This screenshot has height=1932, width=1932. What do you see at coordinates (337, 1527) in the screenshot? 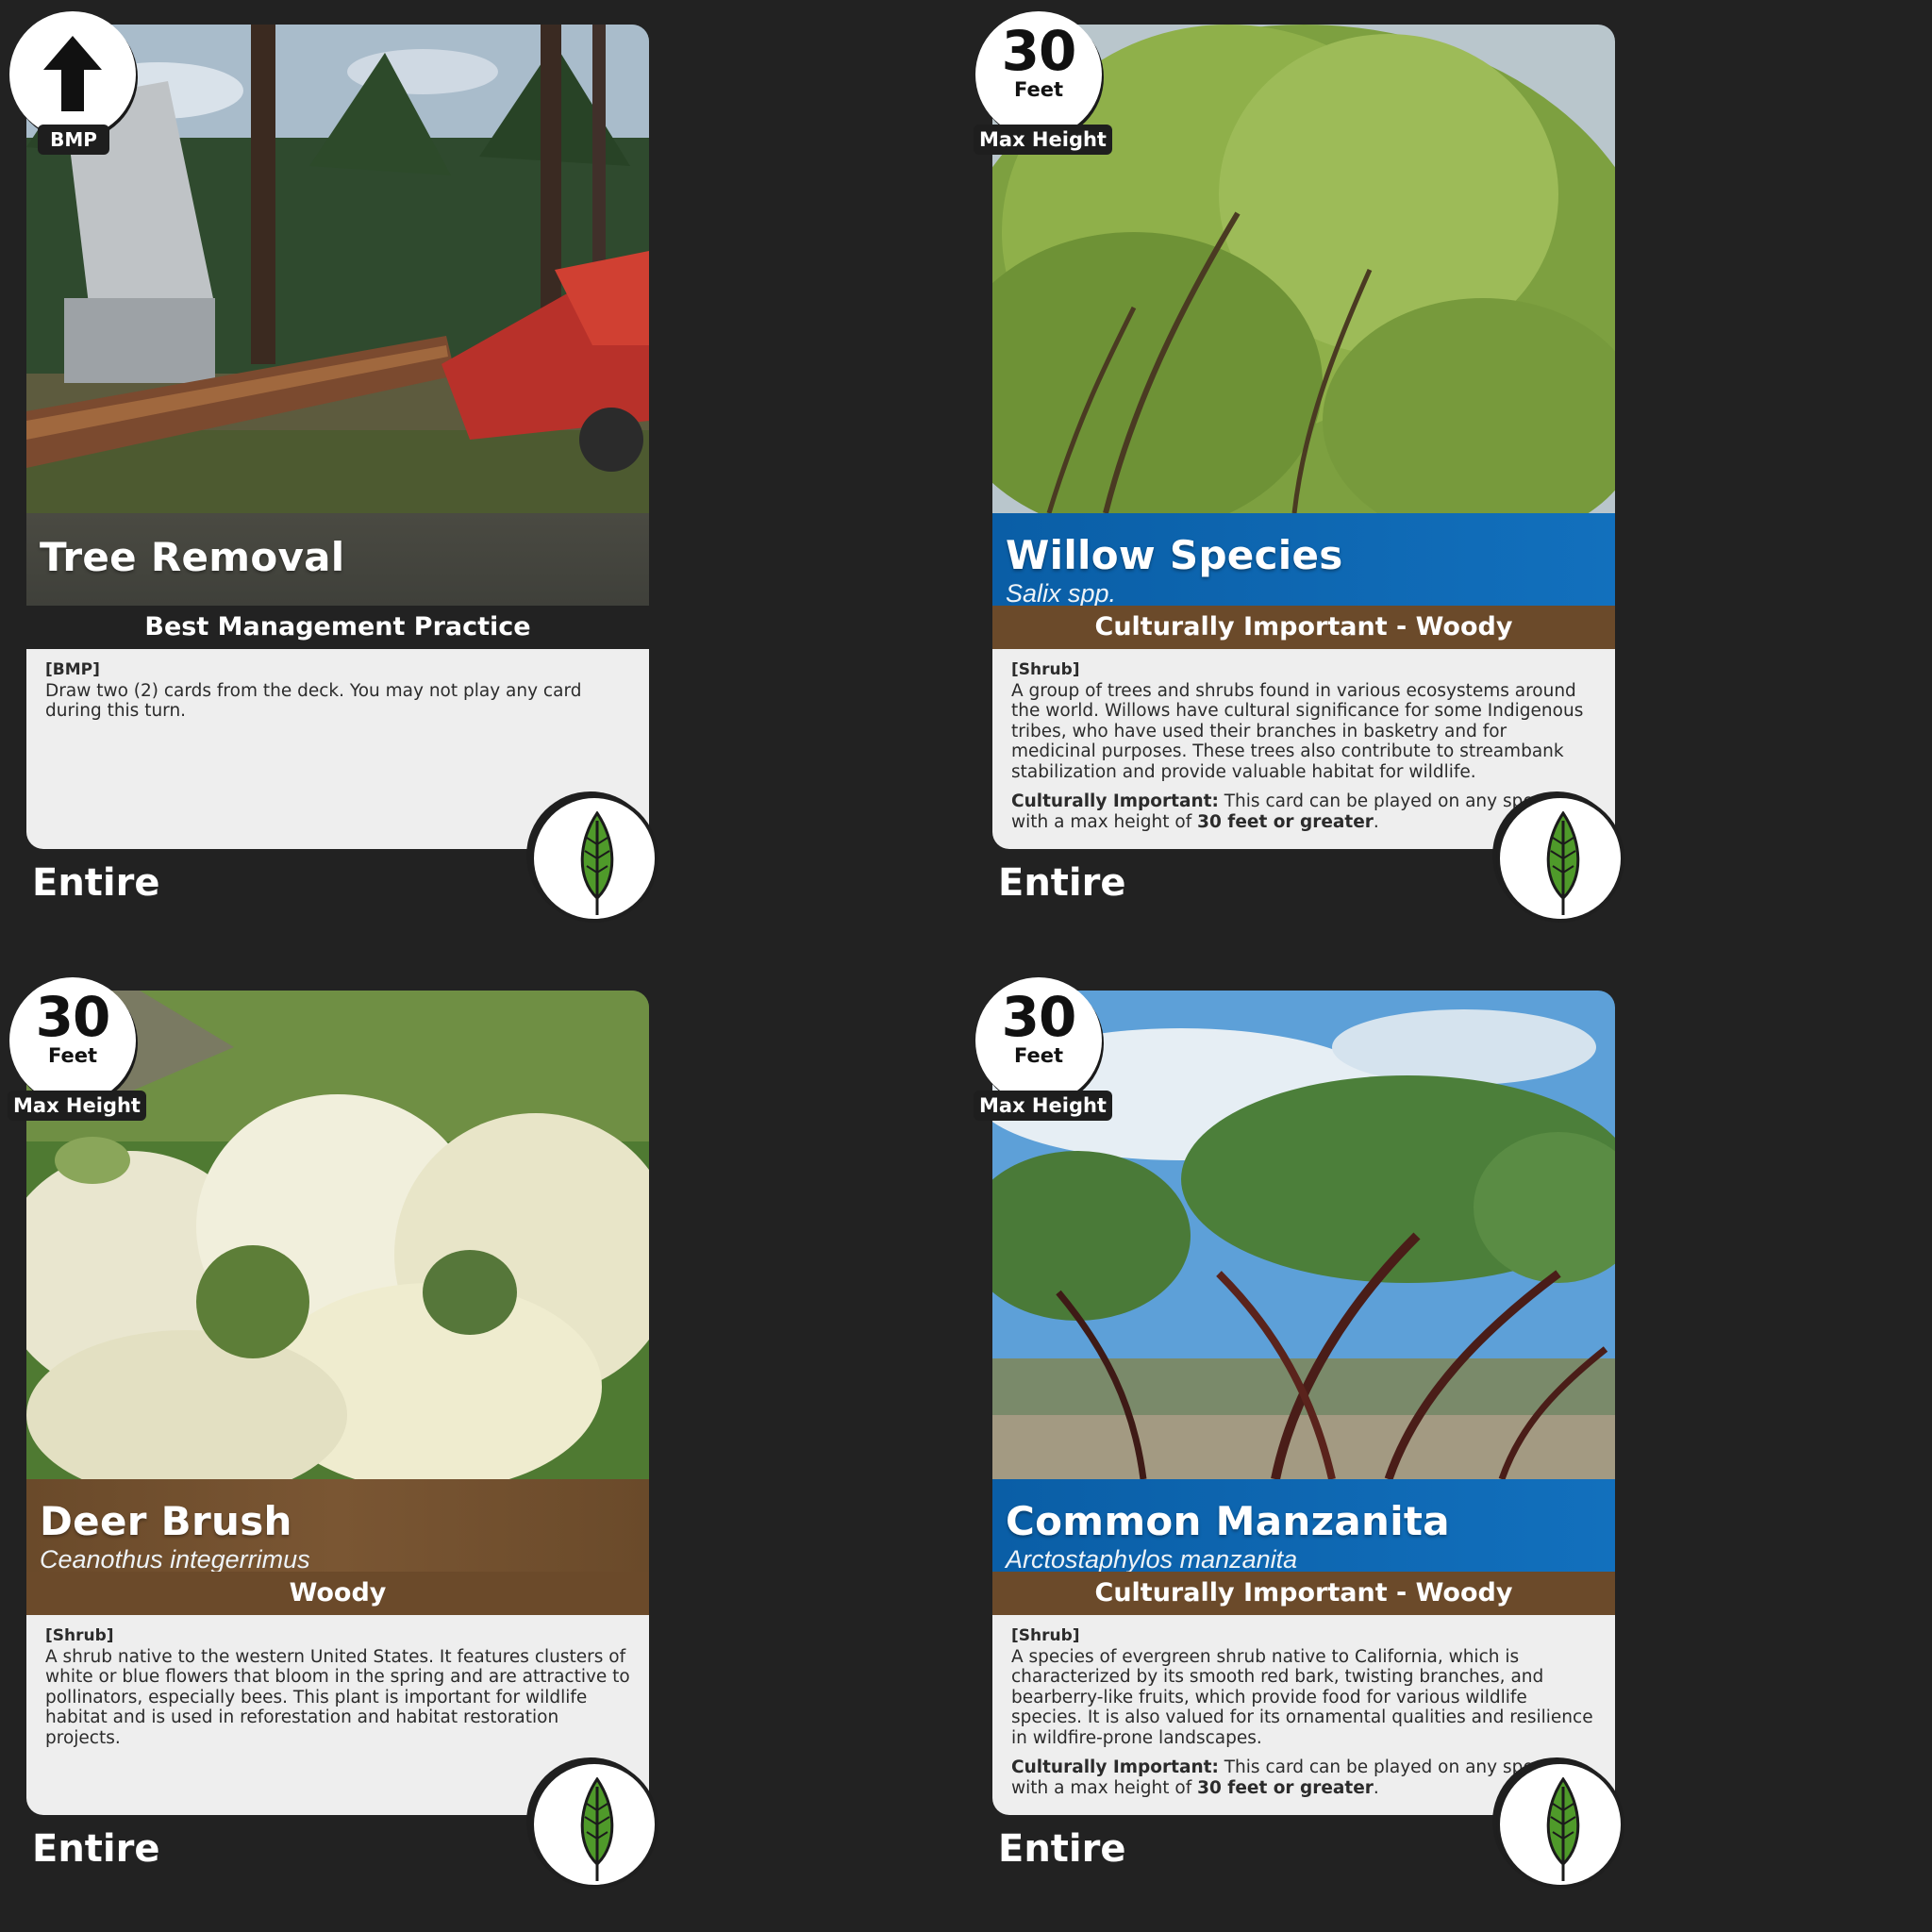
I see `card-title-band: Deer Brush Ceanothus integerrimus` at bounding box center [337, 1527].